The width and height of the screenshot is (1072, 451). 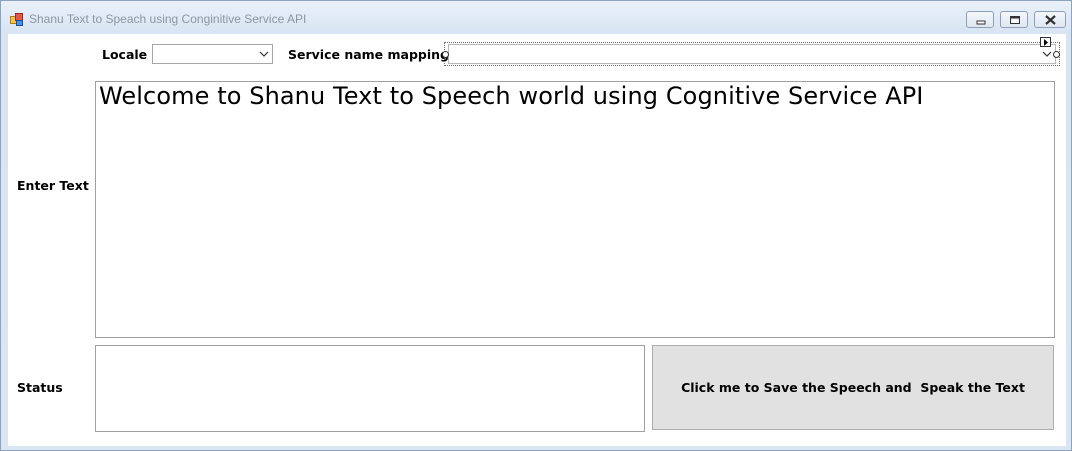 I want to click on close-icon, so click(x=1050, y=20).